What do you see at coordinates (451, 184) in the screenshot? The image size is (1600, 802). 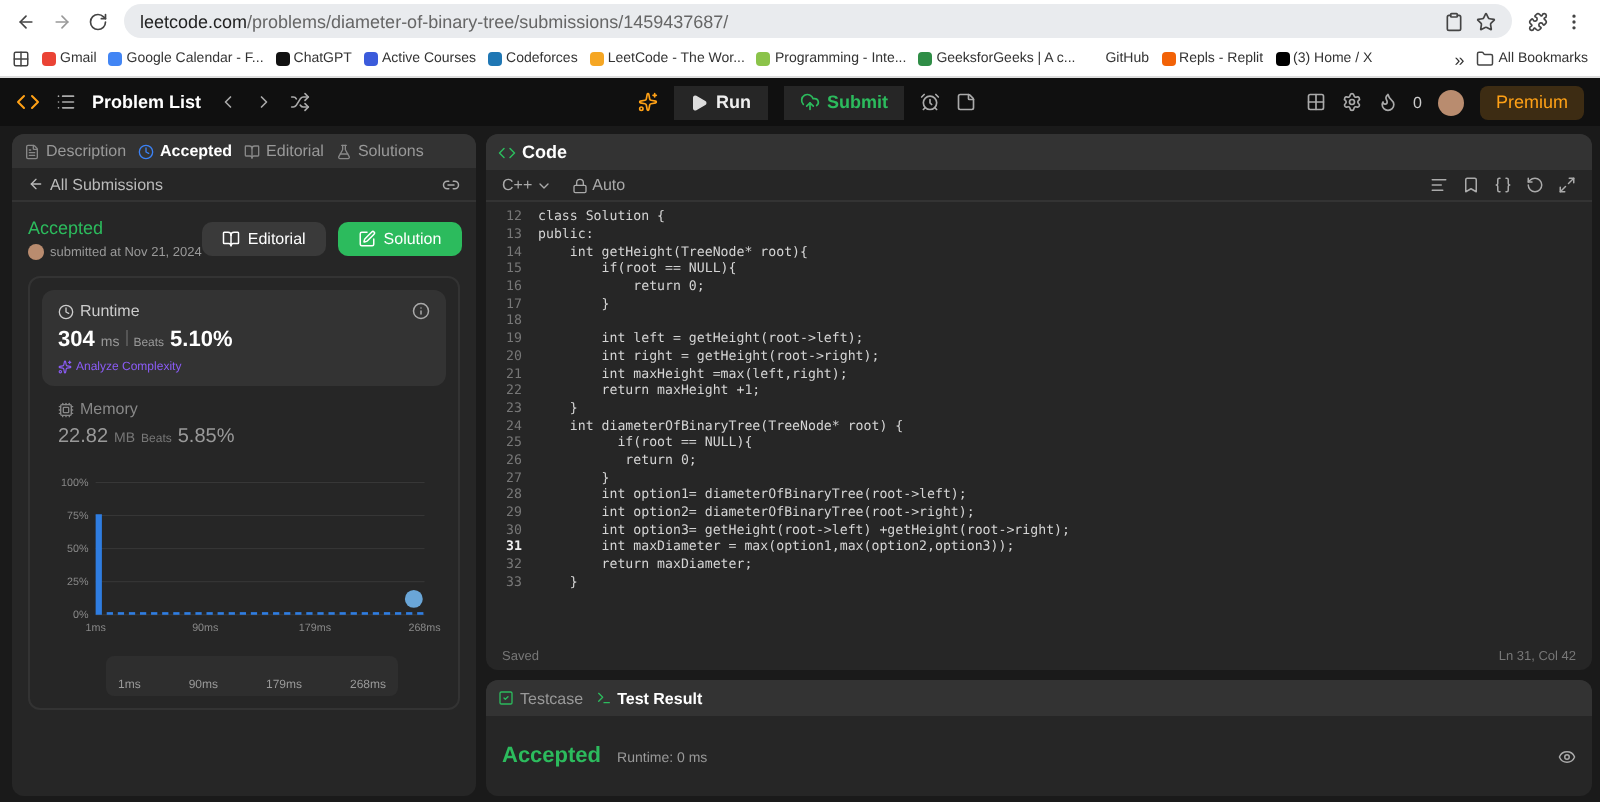 I see `link-icon` at bounding box center [451, 184].